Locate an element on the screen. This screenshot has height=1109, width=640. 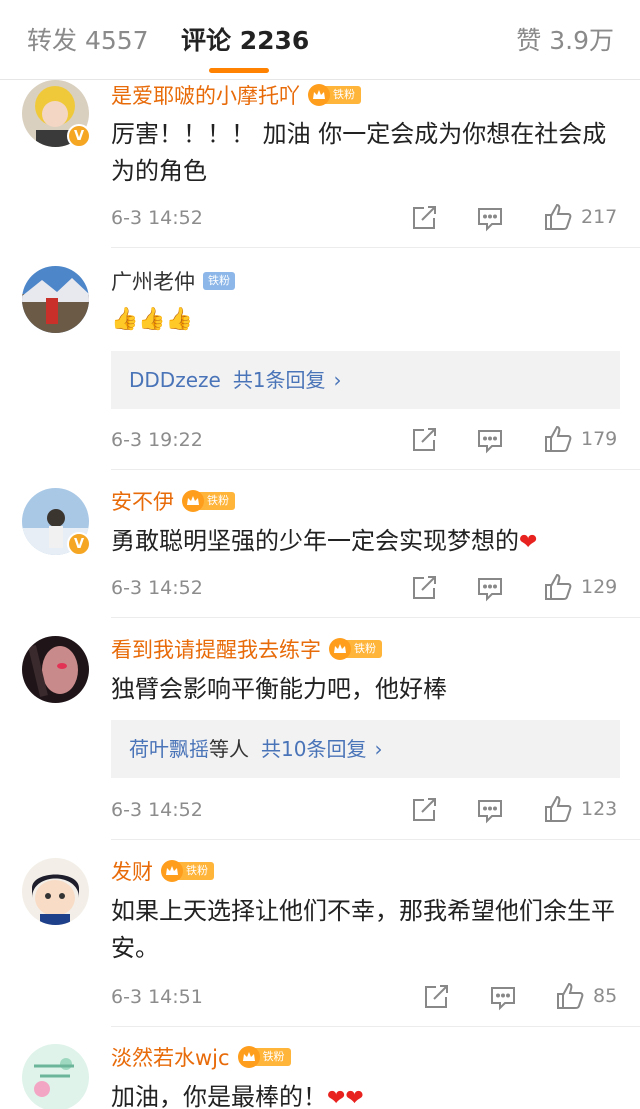
username: 是爱耶啵的小摩托吖 is located at coordinates (205, 95).